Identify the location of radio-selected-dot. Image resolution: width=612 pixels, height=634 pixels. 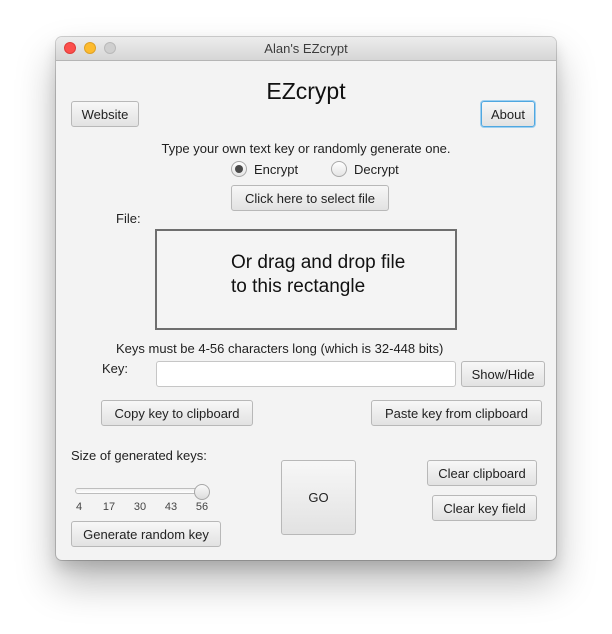
(239, 169).